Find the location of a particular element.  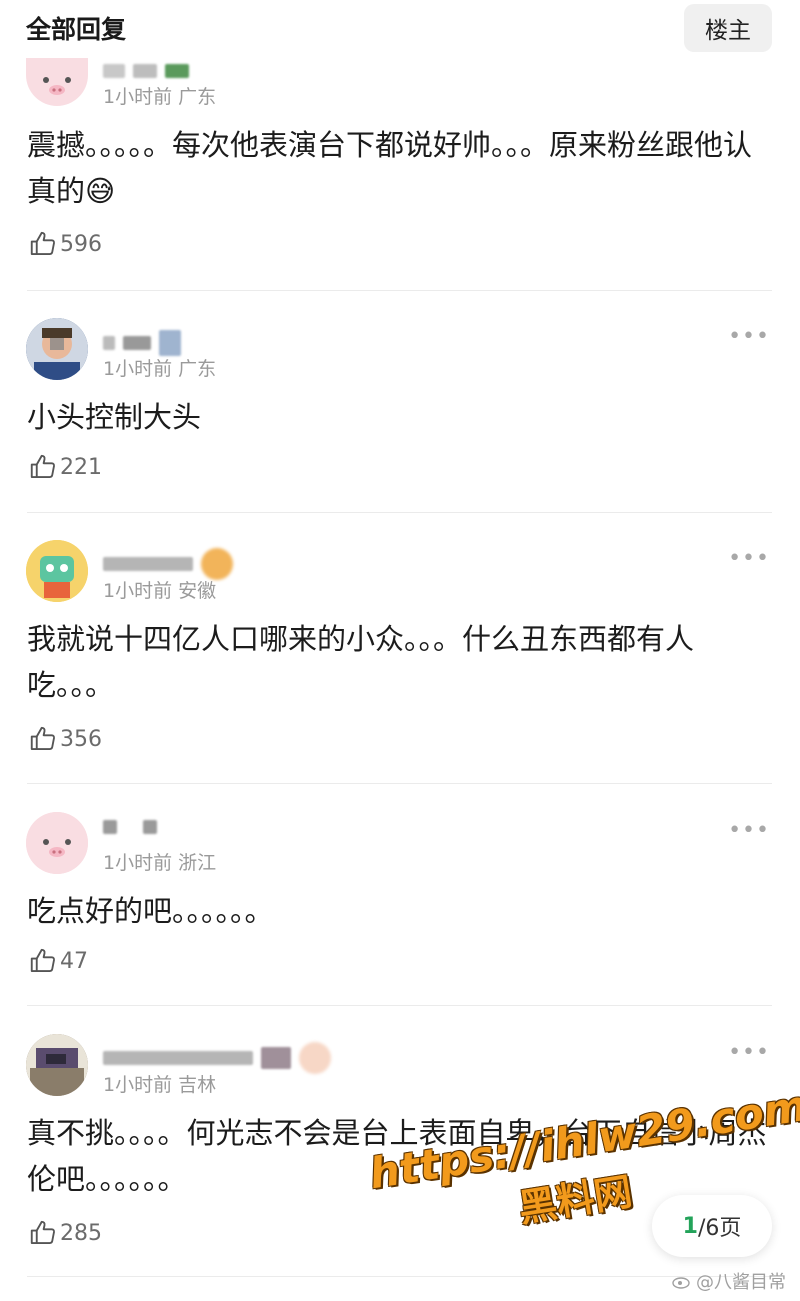

source-text: @八酱目常 is located at coordinates (741, 1282).